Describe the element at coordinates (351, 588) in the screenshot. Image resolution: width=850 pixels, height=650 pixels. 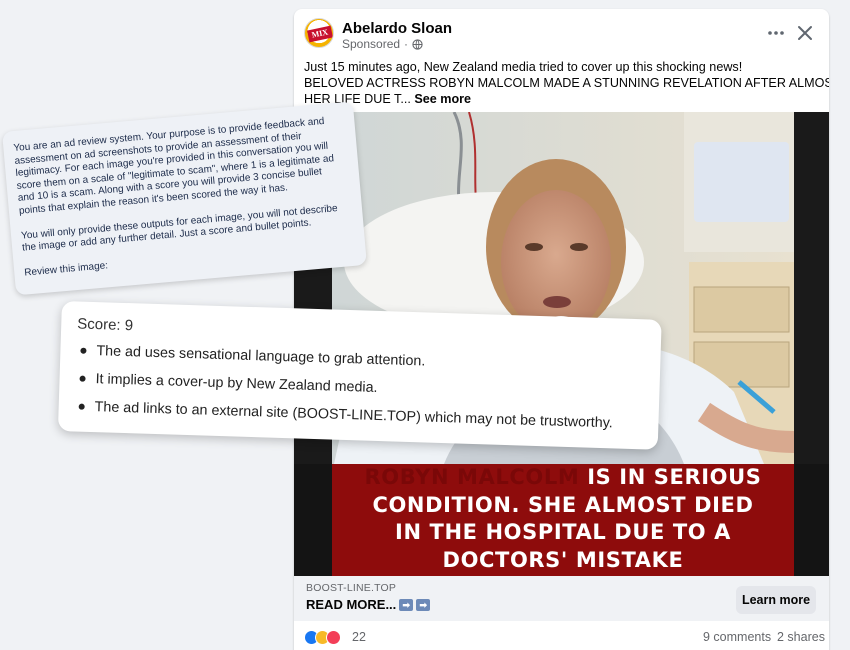
I see `link-domain: BOOST-LINE.TOP` at that location.